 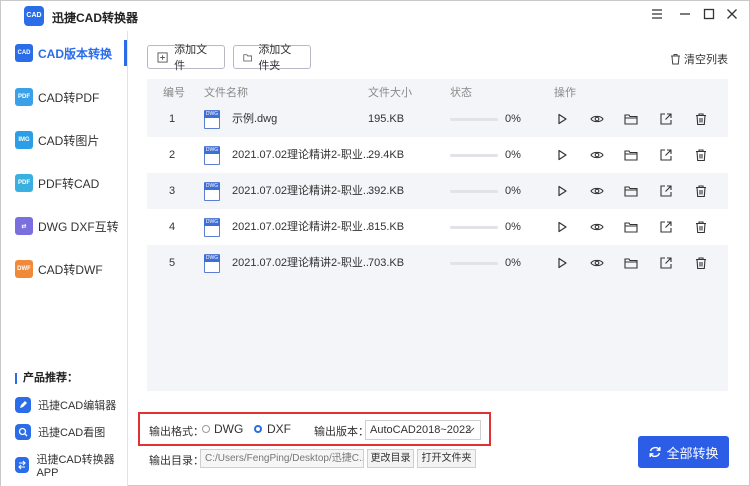 What do you see at coordinates (470, 430) in the screenshot?
I see `chevron-down-icon` at bounding box center [470, 430].